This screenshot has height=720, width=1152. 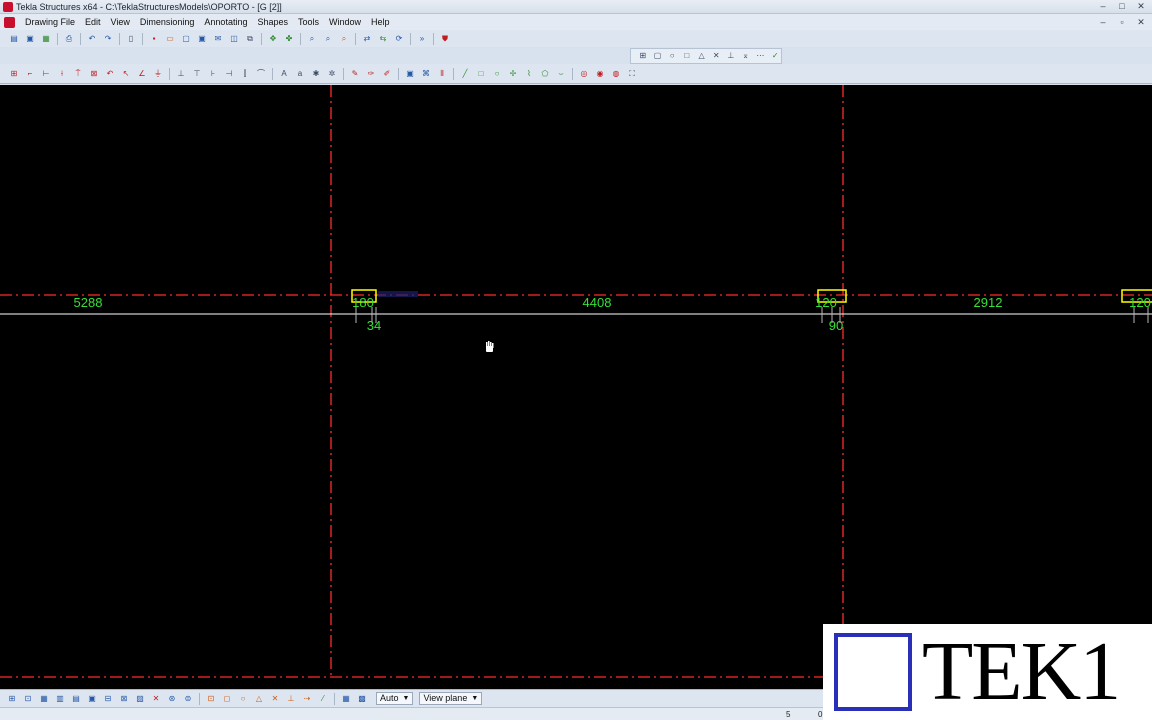 I want to click on line-icon: ╱, so click(x=465, y=74).